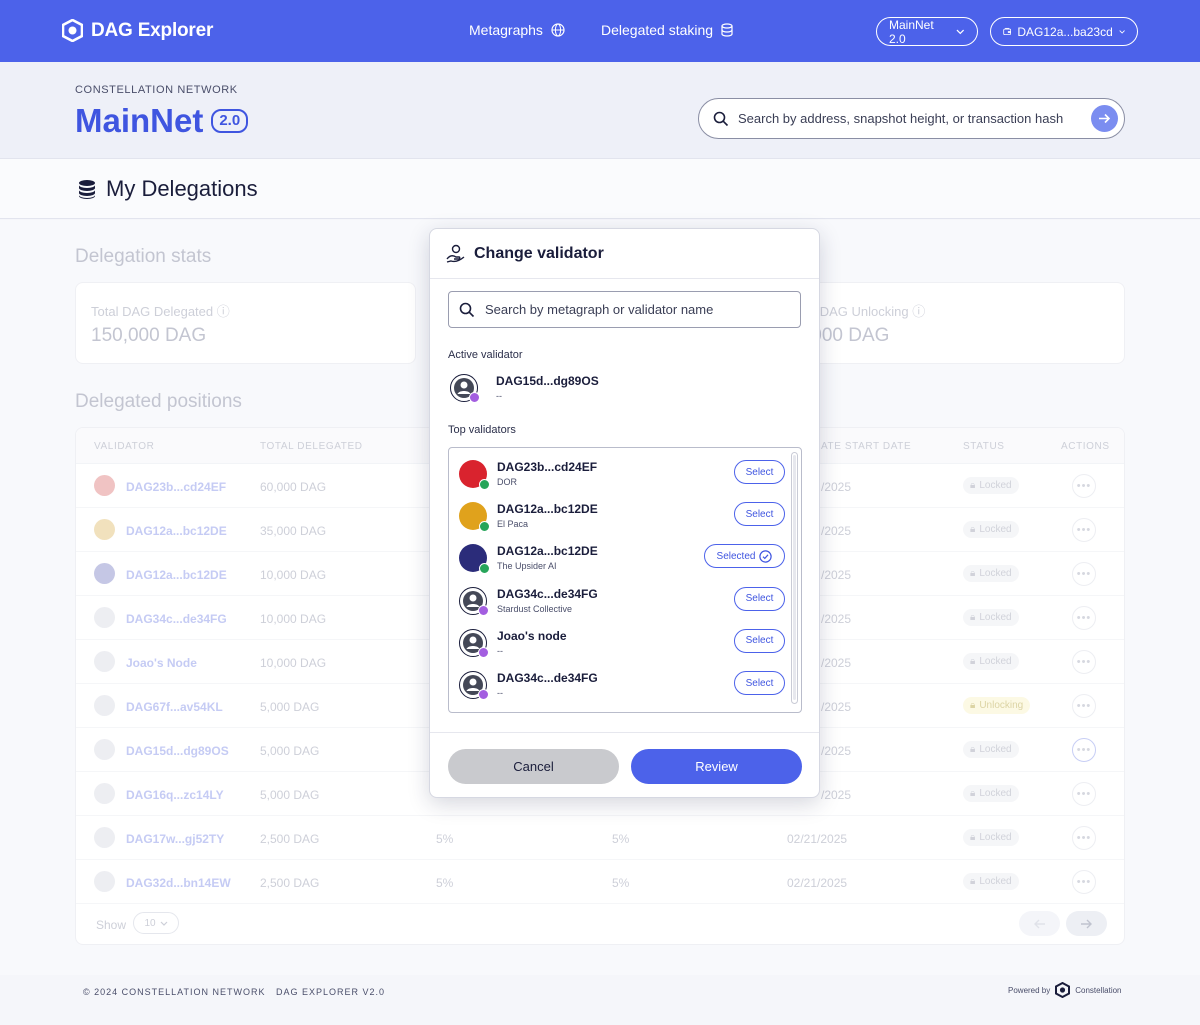 This screenshot has height=1025, width=1200. I want to click on validator-list-item: DAG12a...bc12DE El Paca Select, so click(619, 516).